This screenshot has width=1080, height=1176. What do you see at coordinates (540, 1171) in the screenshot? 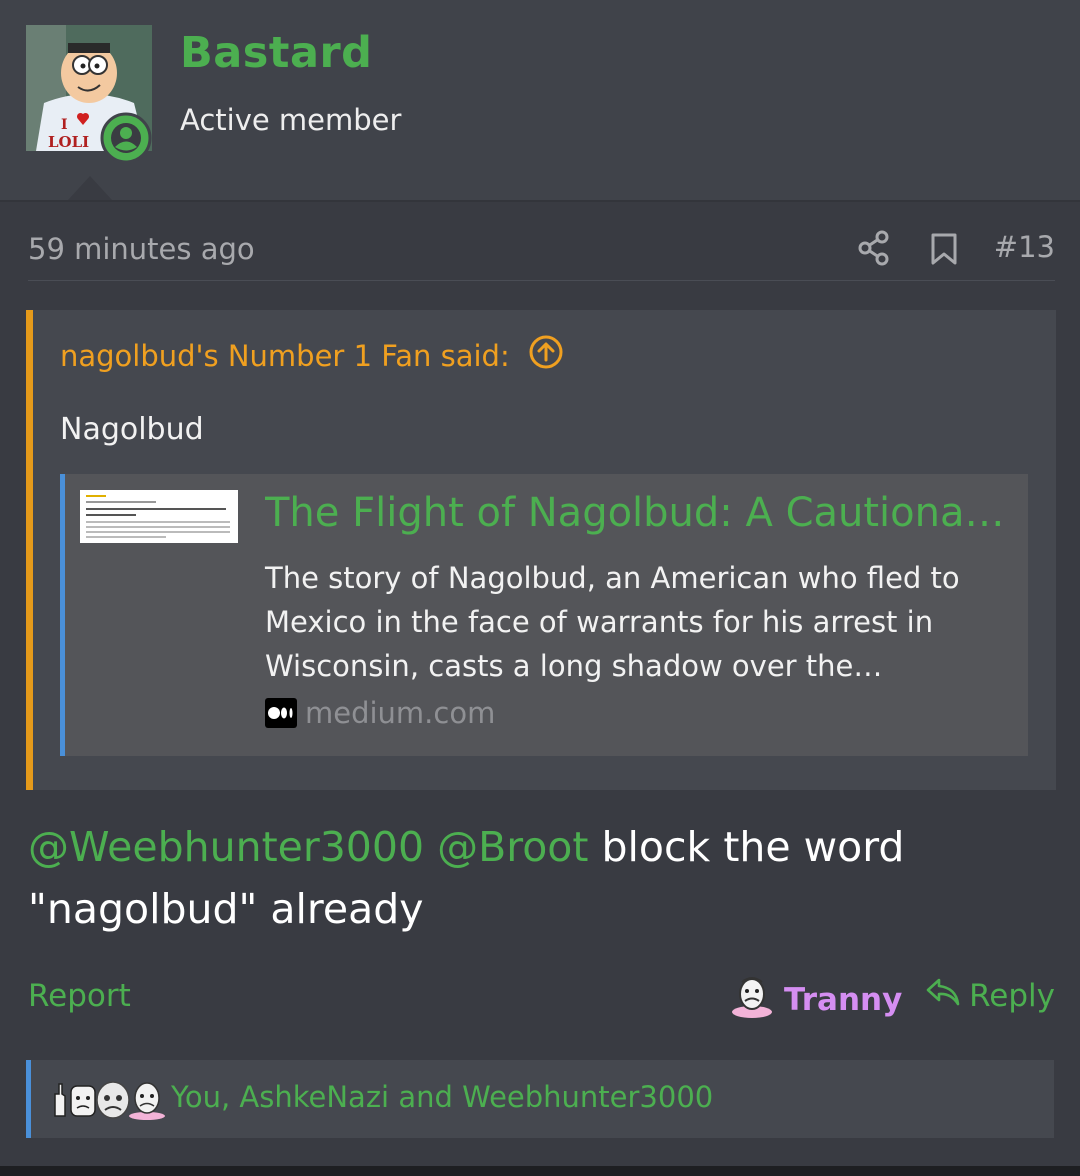
I see `next-post-edge` at bounding box center [540, 1171].